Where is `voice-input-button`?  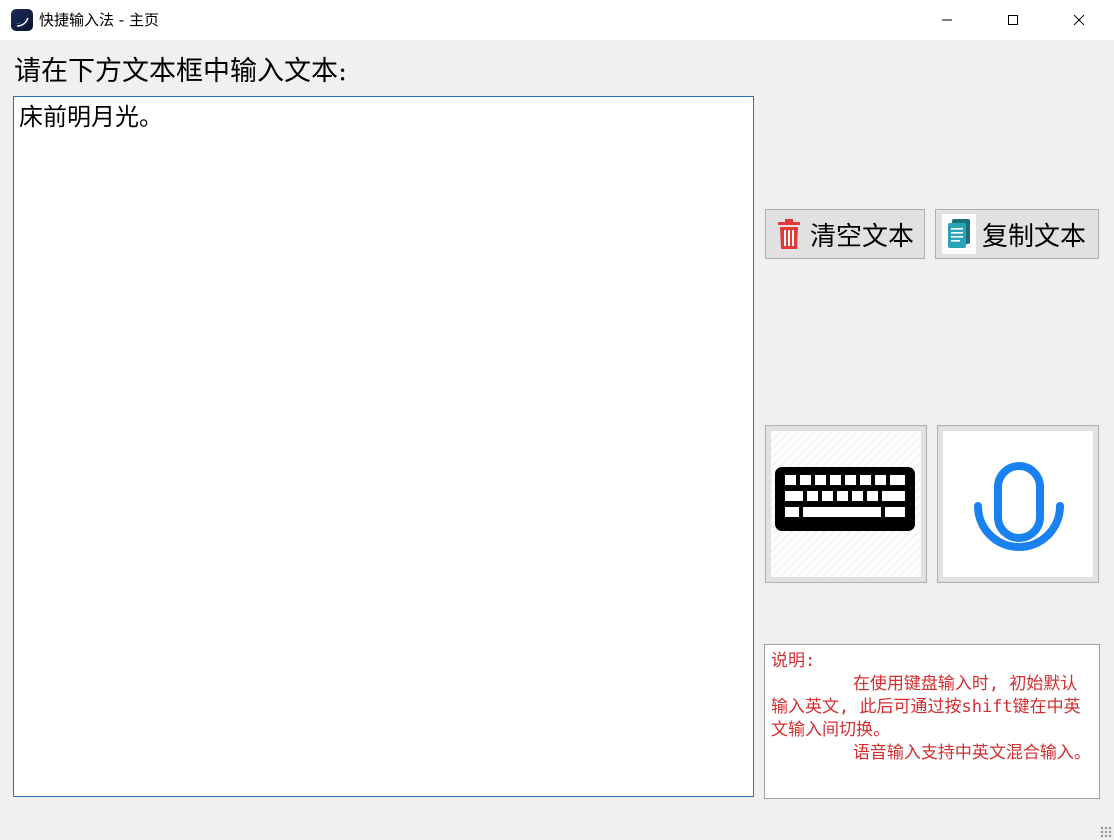
voice-input-button is located at coordinates (1018, 504).